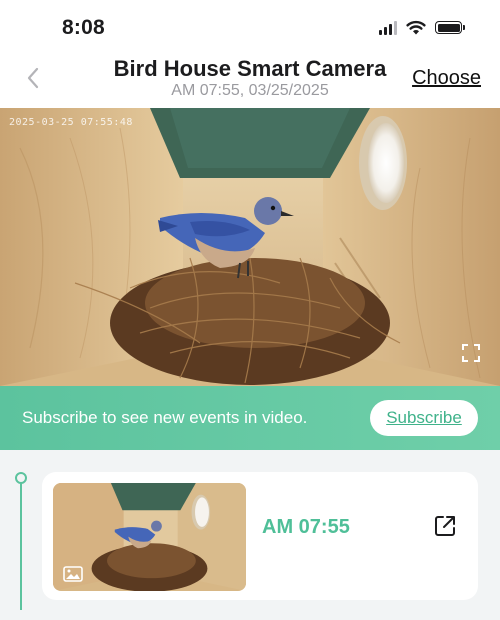 The image size is (500, 620). What do you see at coordinates (73, 574) in the screenshot?
I see `image-icon` at bounding box center [73, 574].